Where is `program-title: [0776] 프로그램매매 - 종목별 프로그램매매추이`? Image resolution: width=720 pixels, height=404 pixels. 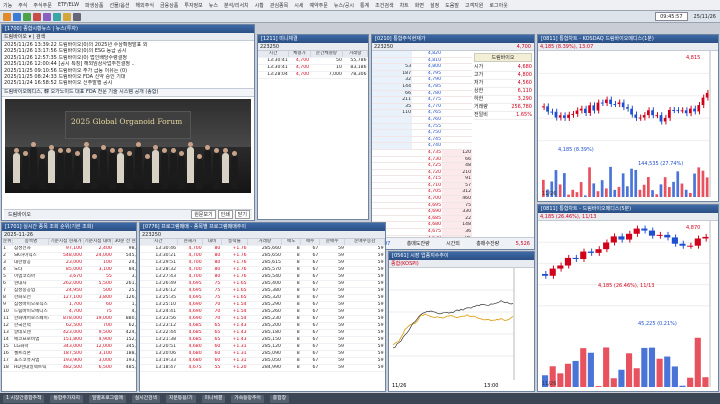
program-title: [0776] 프로그램매매 - 종목별 프로그램매매추이 is located at coordinates (262, 227).